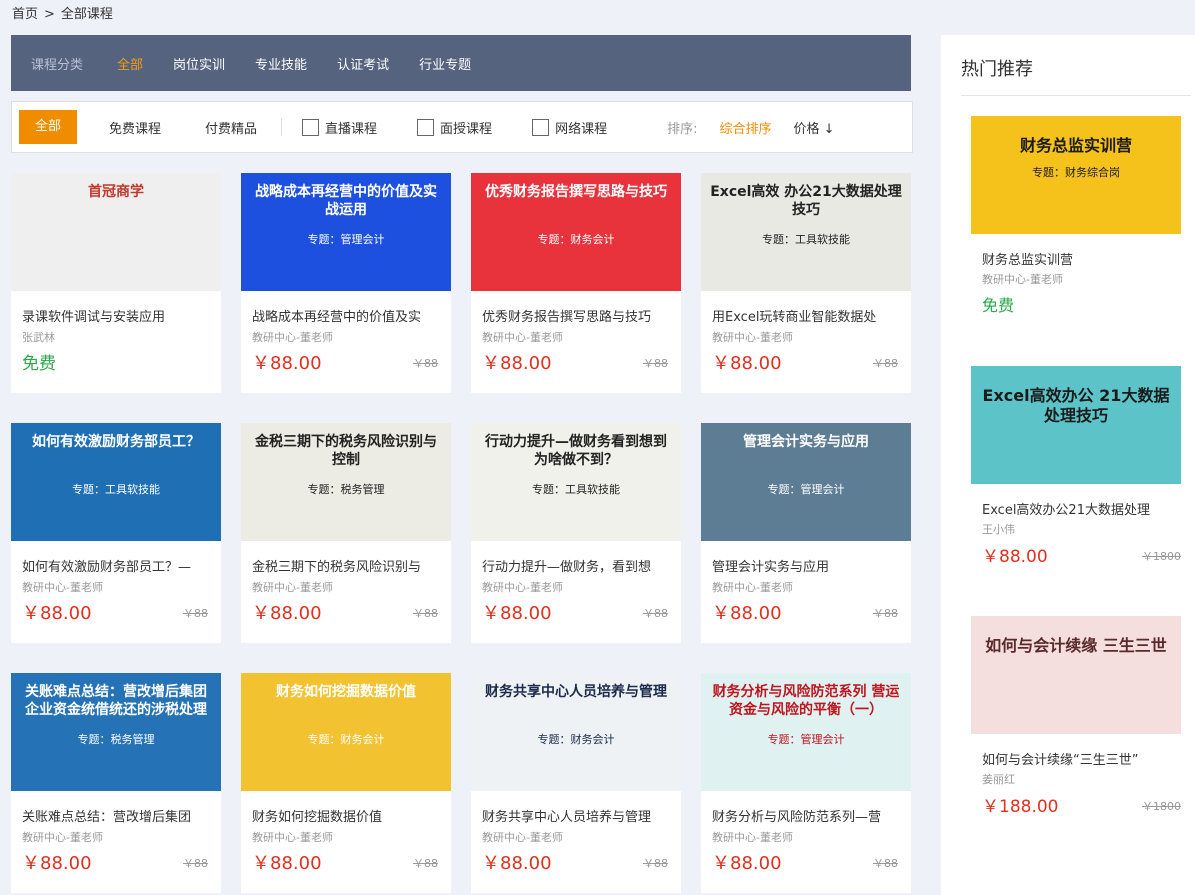  I want to click on course-thumbnail: 首冠商学, so click(116, 232).